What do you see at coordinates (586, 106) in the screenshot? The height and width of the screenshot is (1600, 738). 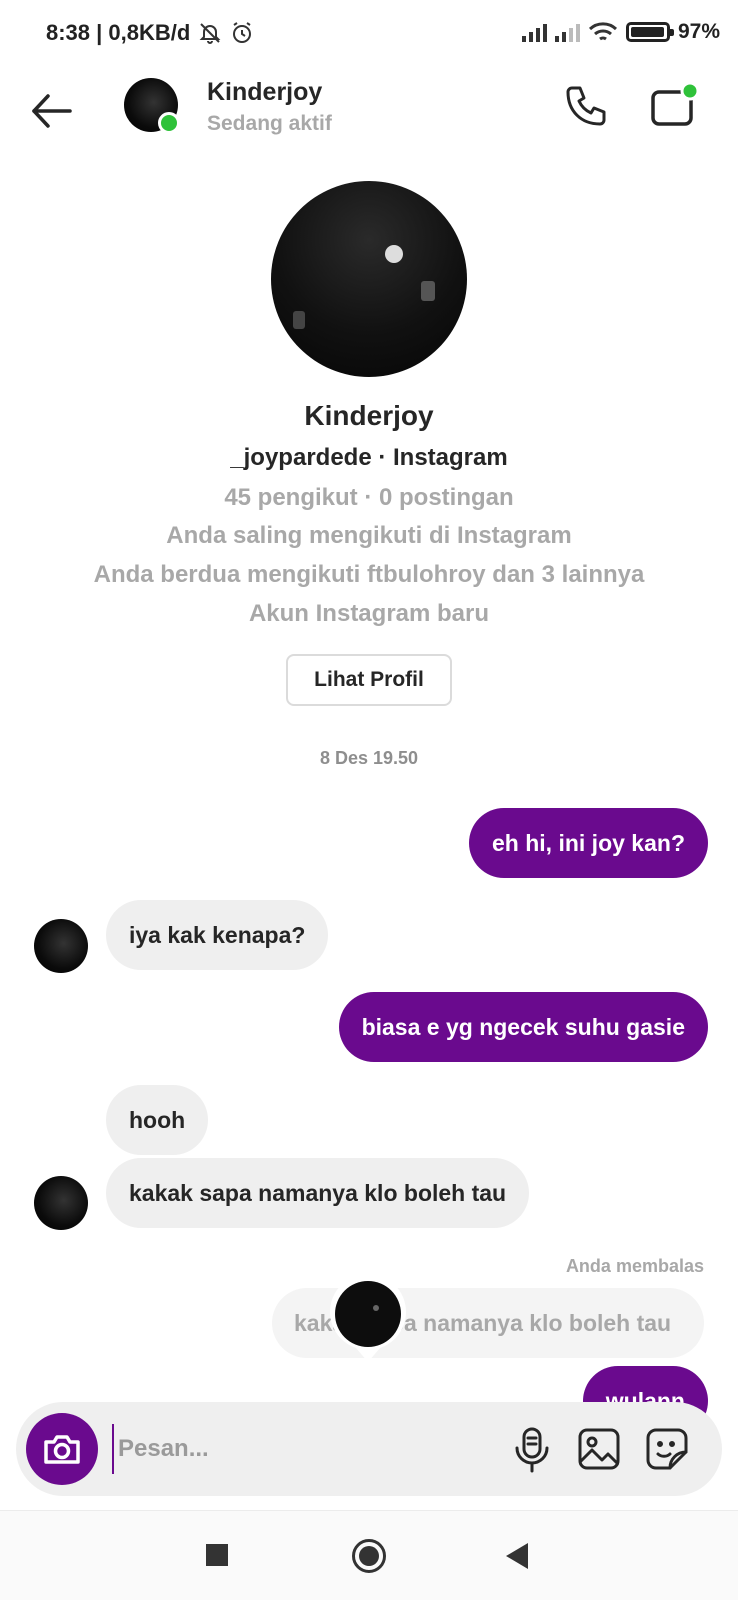 I see `phone-icon` at bounding box center [586, 106].